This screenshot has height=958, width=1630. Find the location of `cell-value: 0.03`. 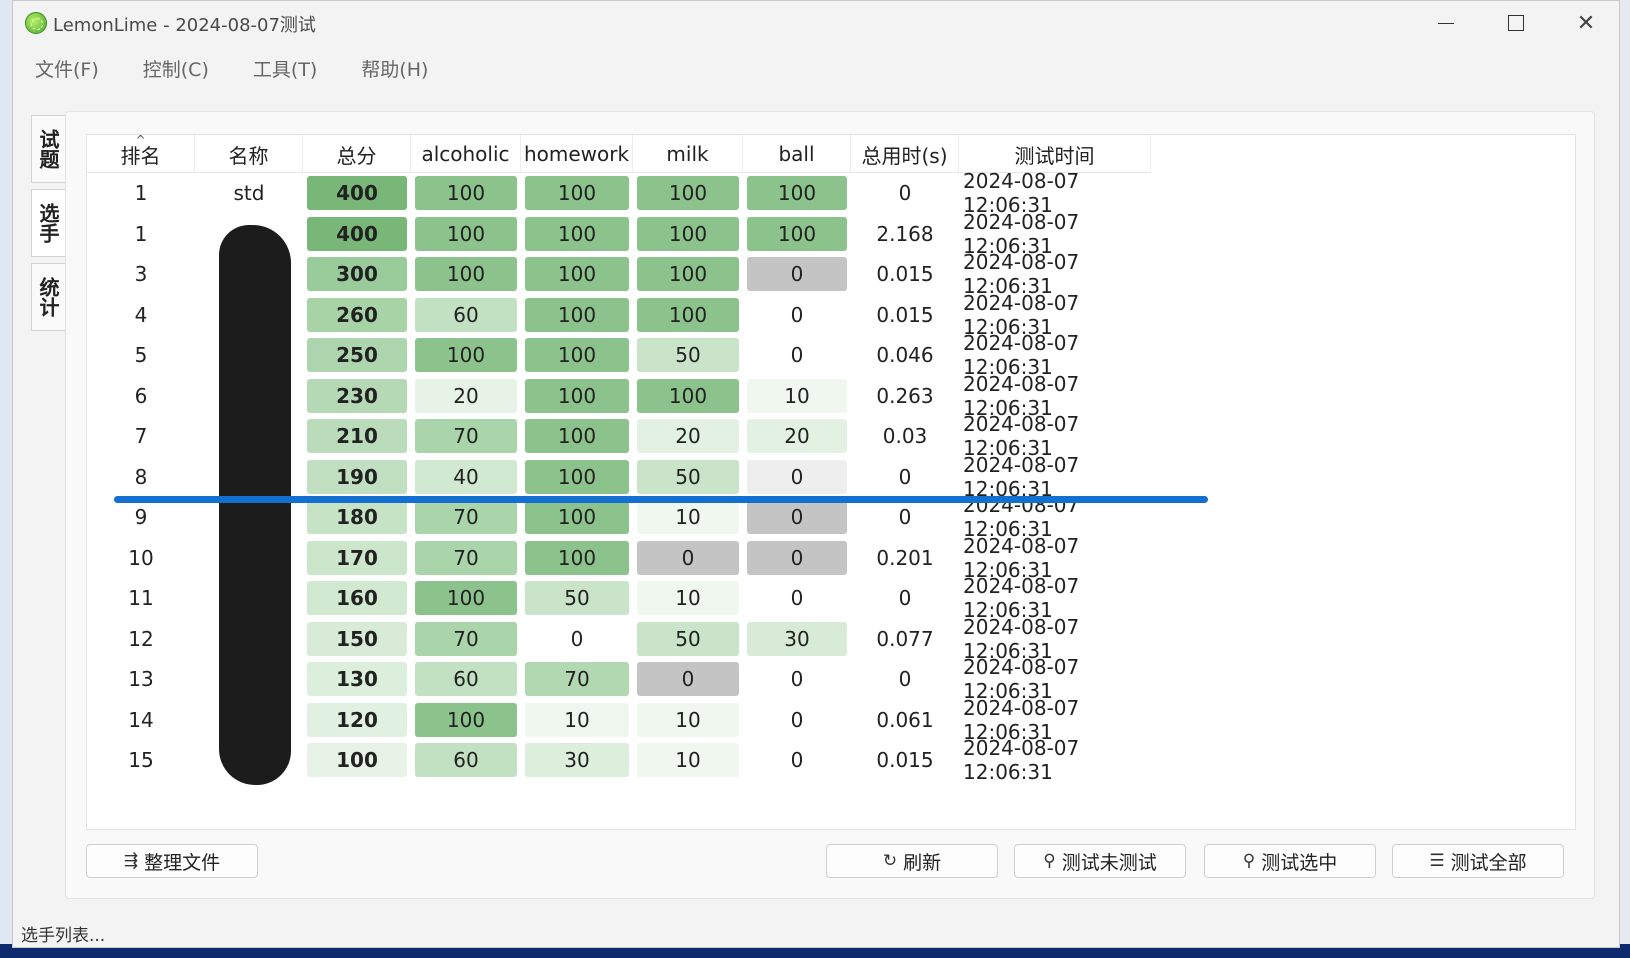

cell-value: 0.03 is located at coordinates (905, 436).